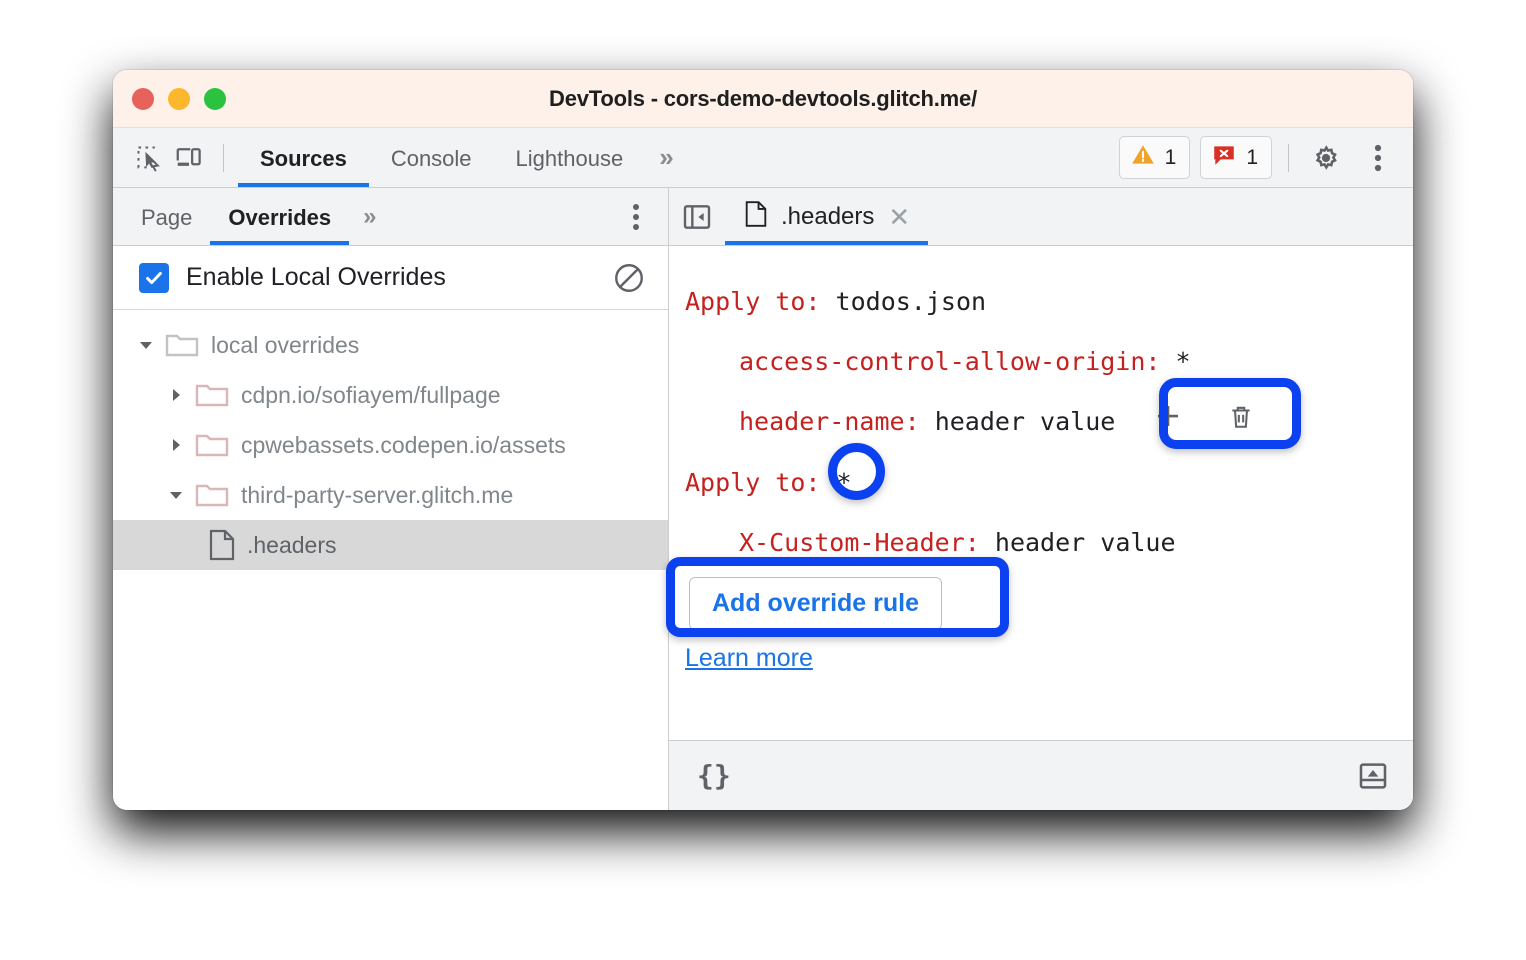 The height and width of the screenshot is (960, 1526). I want to click on learn-more-link: Learn more, so click(749, 658).